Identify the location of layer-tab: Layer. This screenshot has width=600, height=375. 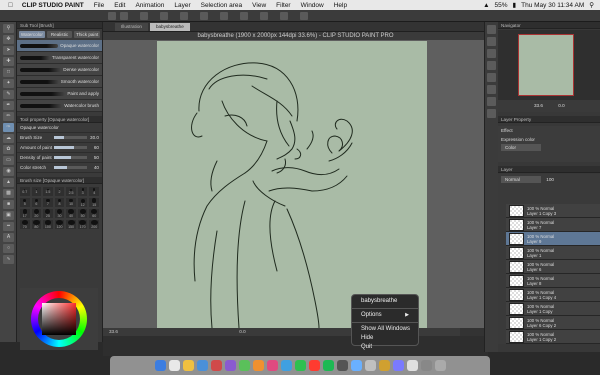
(549, 169).